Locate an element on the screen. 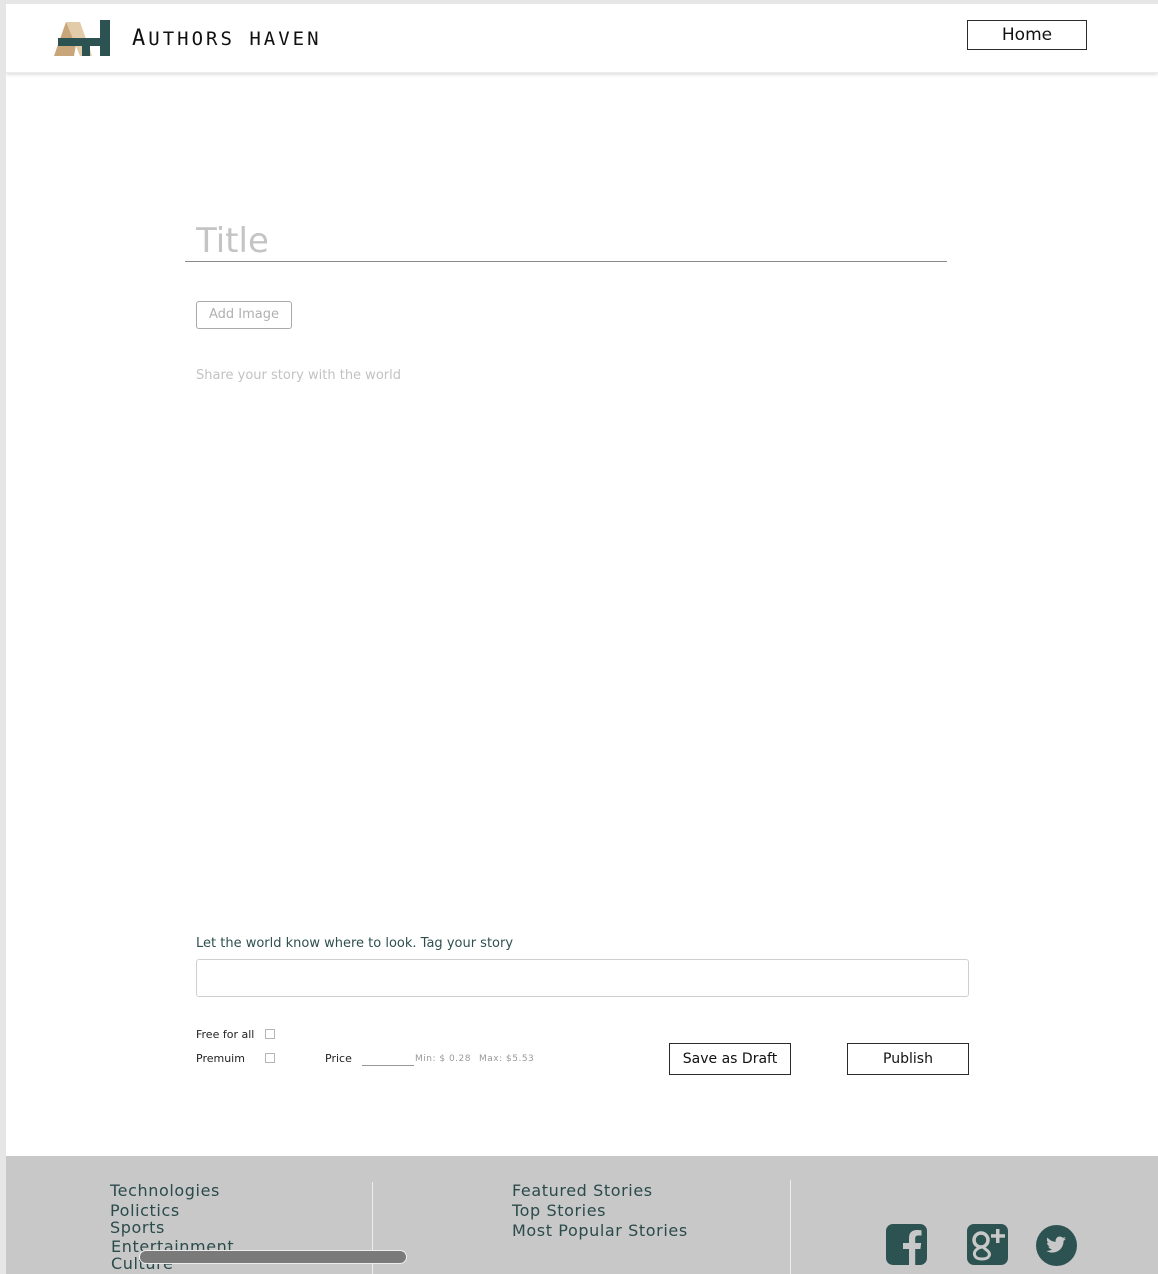 This screenshot has height=1274, width=1158. brand-initial: A is located at coordinates (140, 38).